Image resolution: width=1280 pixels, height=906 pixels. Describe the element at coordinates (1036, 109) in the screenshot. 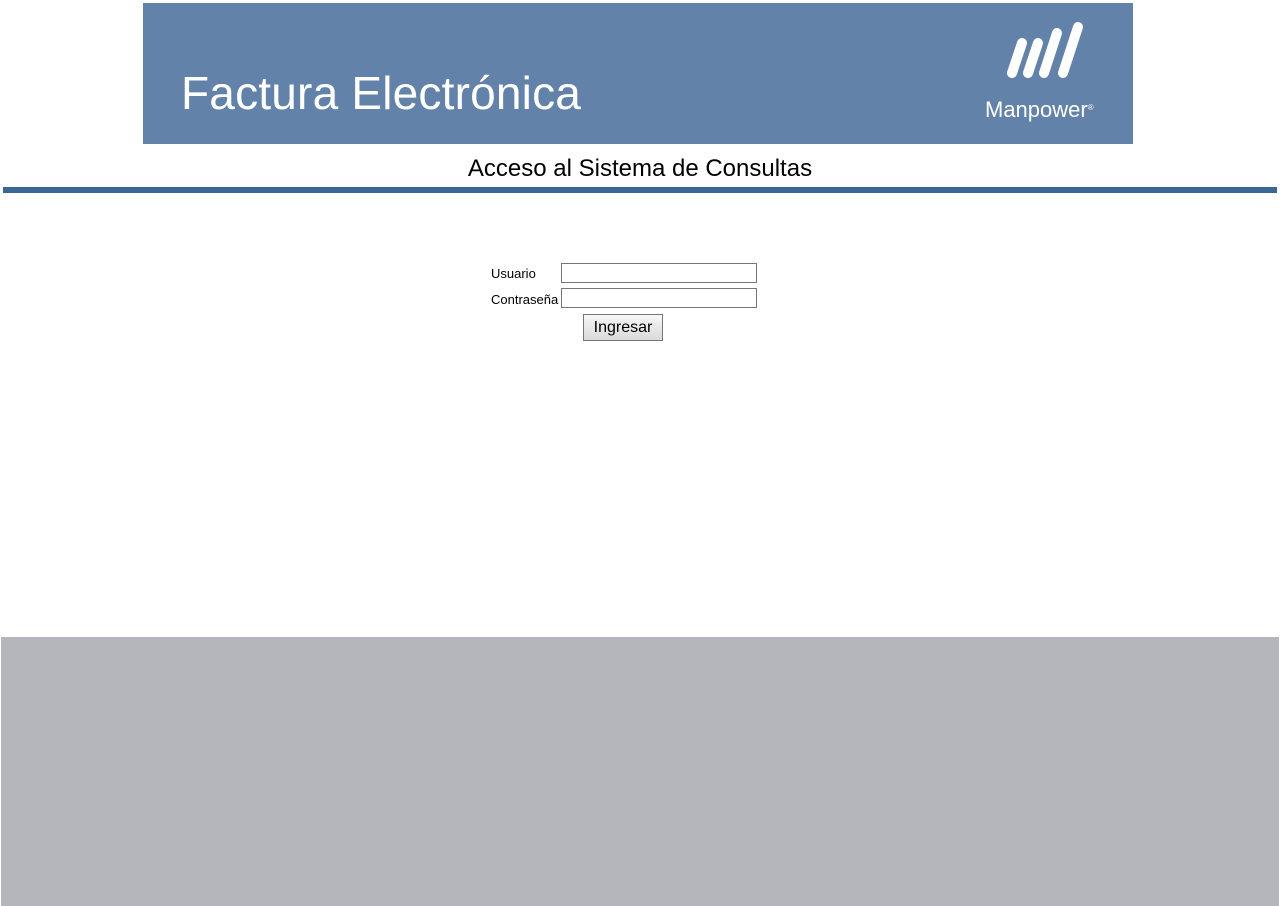

I see `brand-name-text: Manpower` at that location.